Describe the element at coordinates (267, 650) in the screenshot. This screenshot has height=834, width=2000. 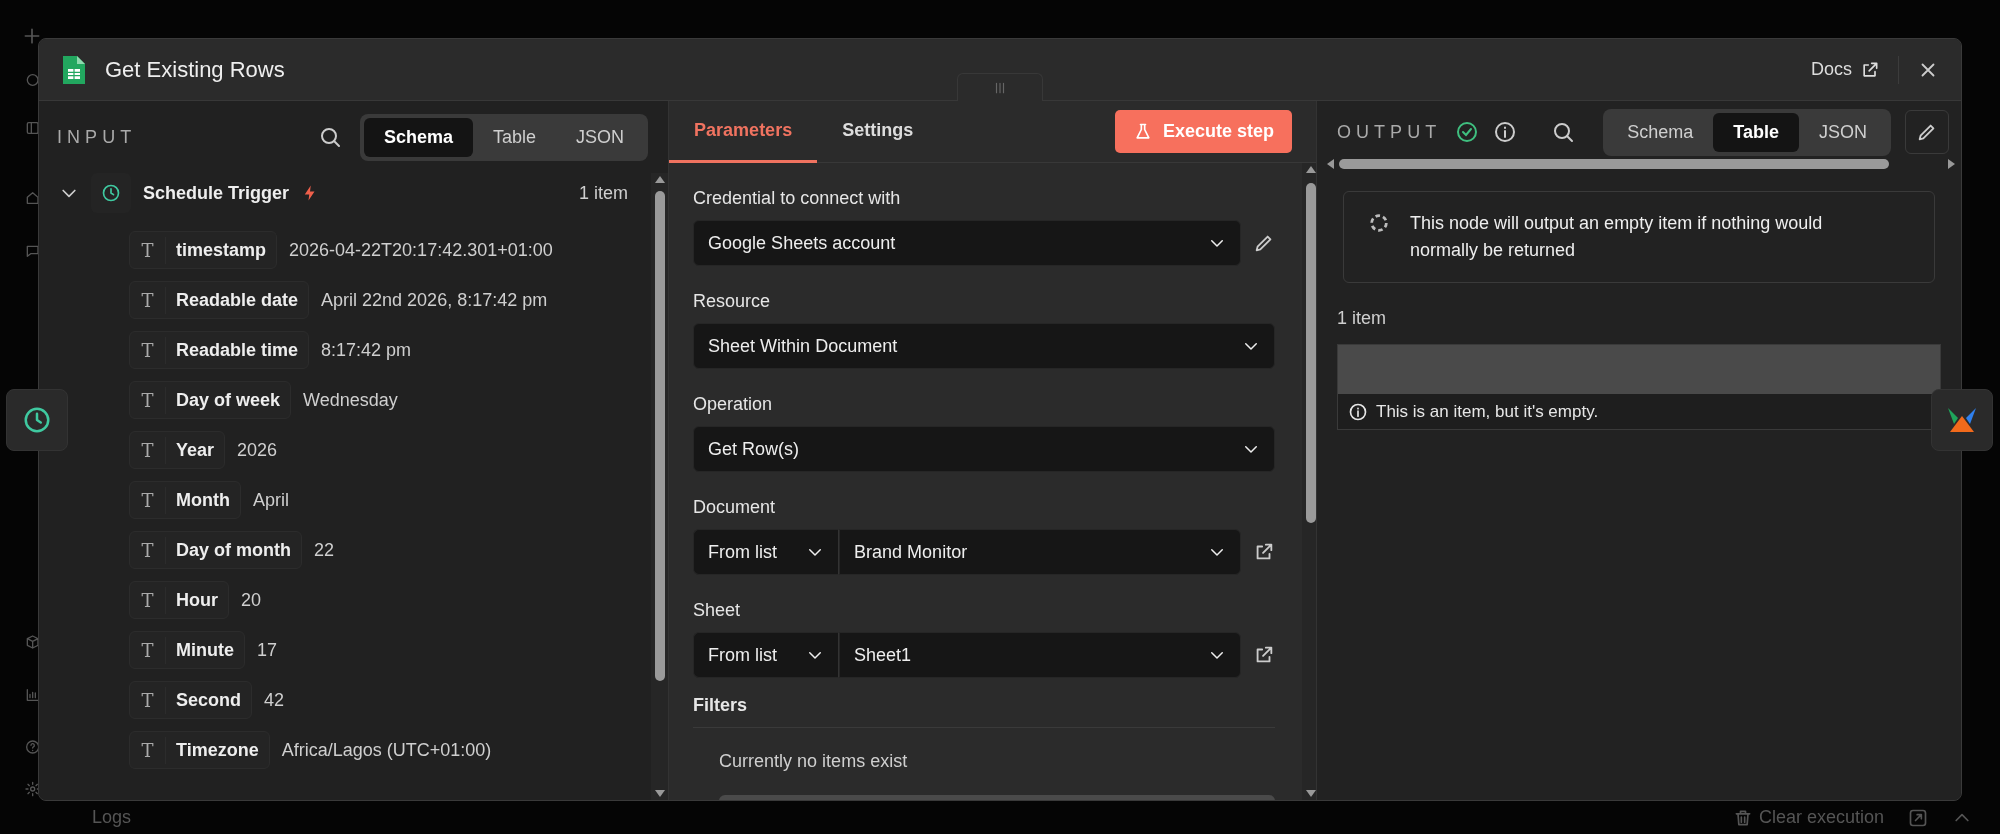
I see `field-value: 17` at that location.